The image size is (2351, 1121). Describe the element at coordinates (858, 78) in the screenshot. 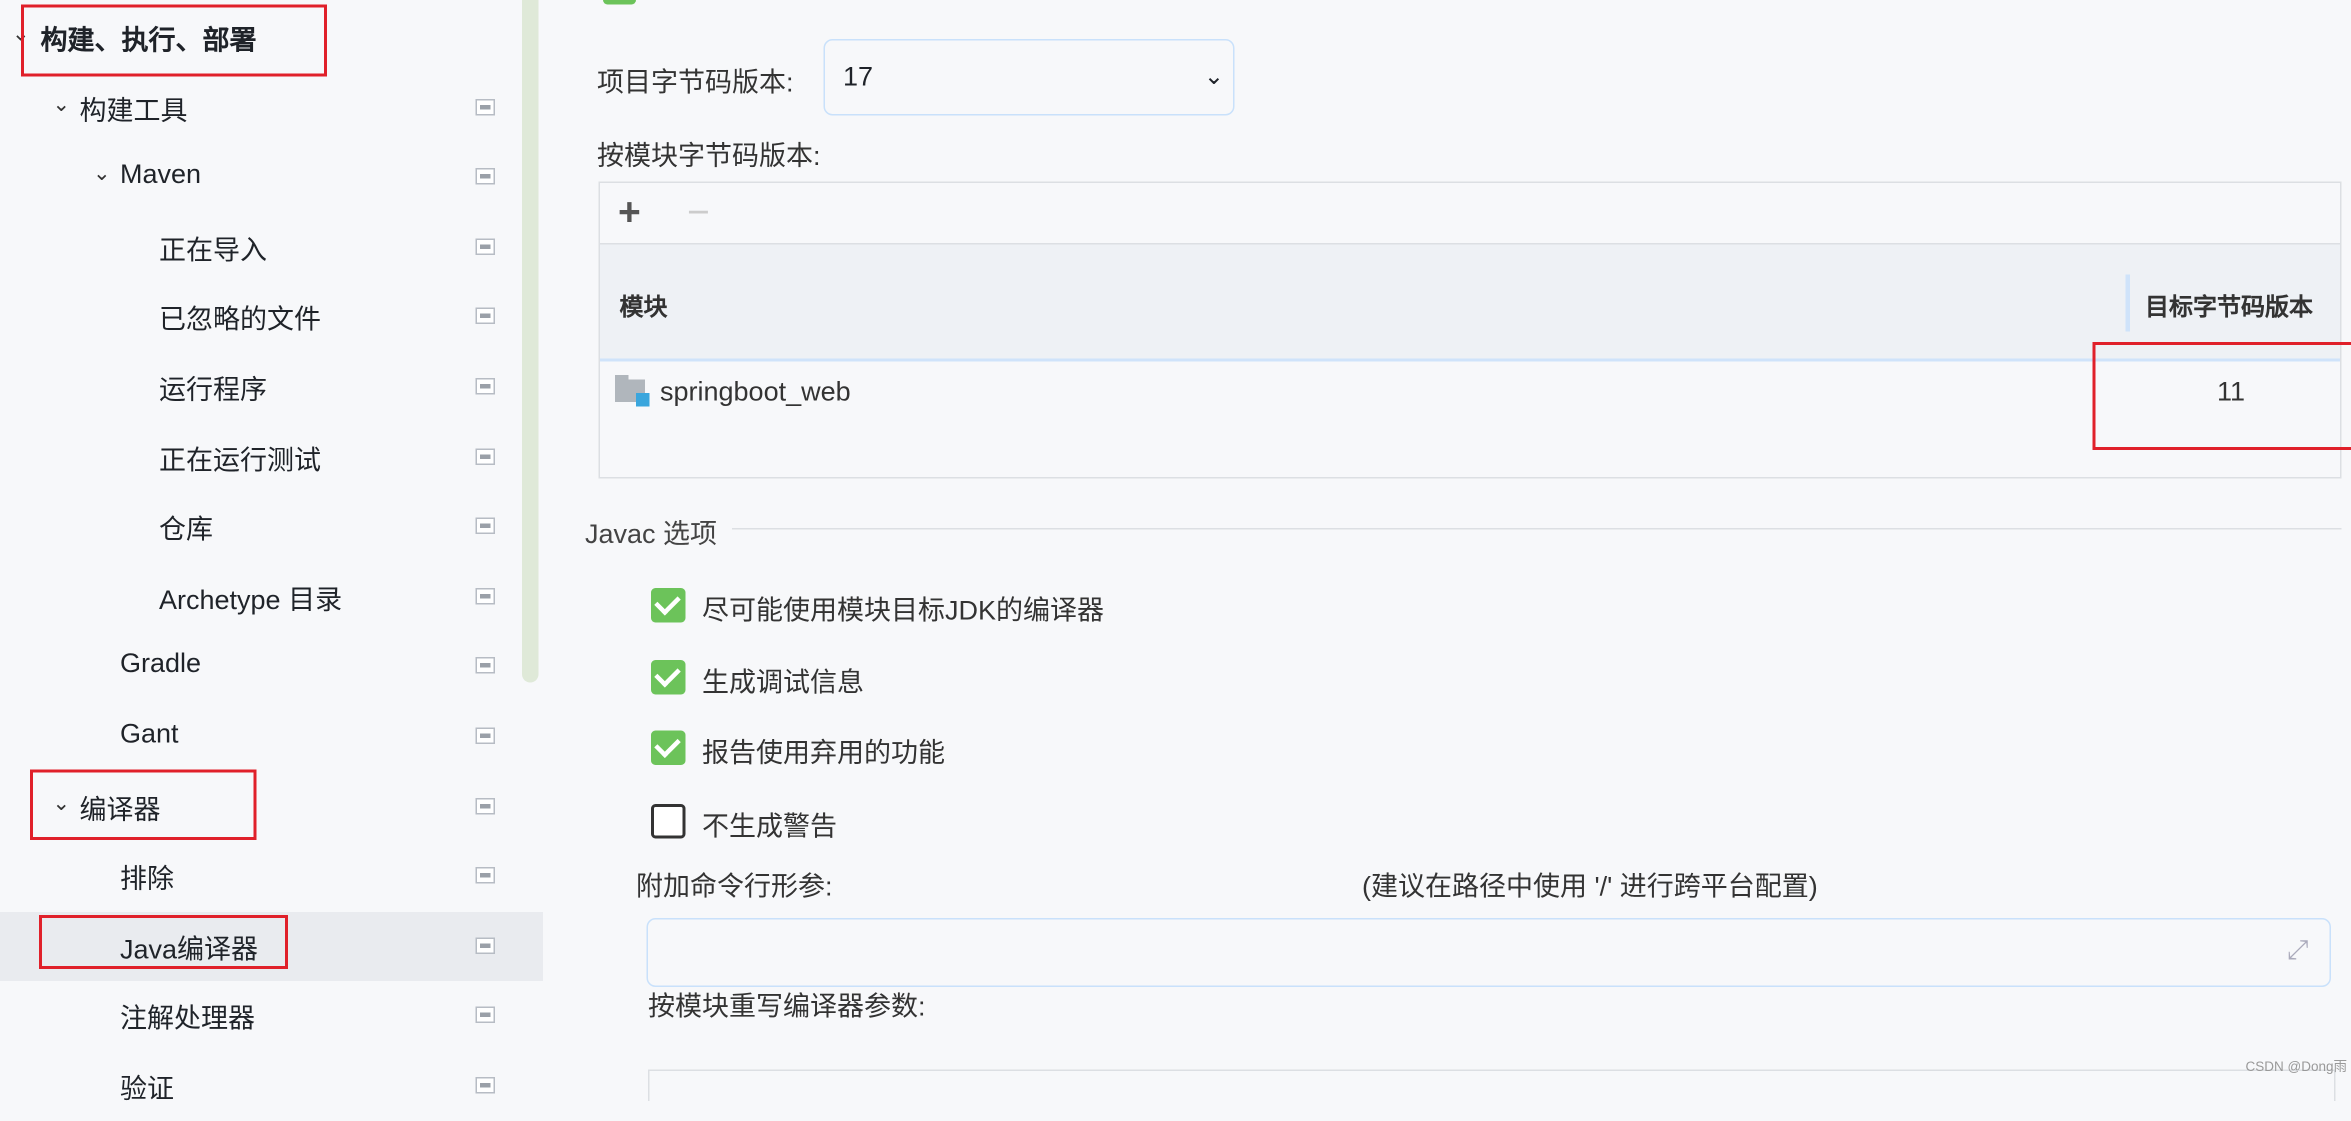

I see `select-value: 17` at that location.